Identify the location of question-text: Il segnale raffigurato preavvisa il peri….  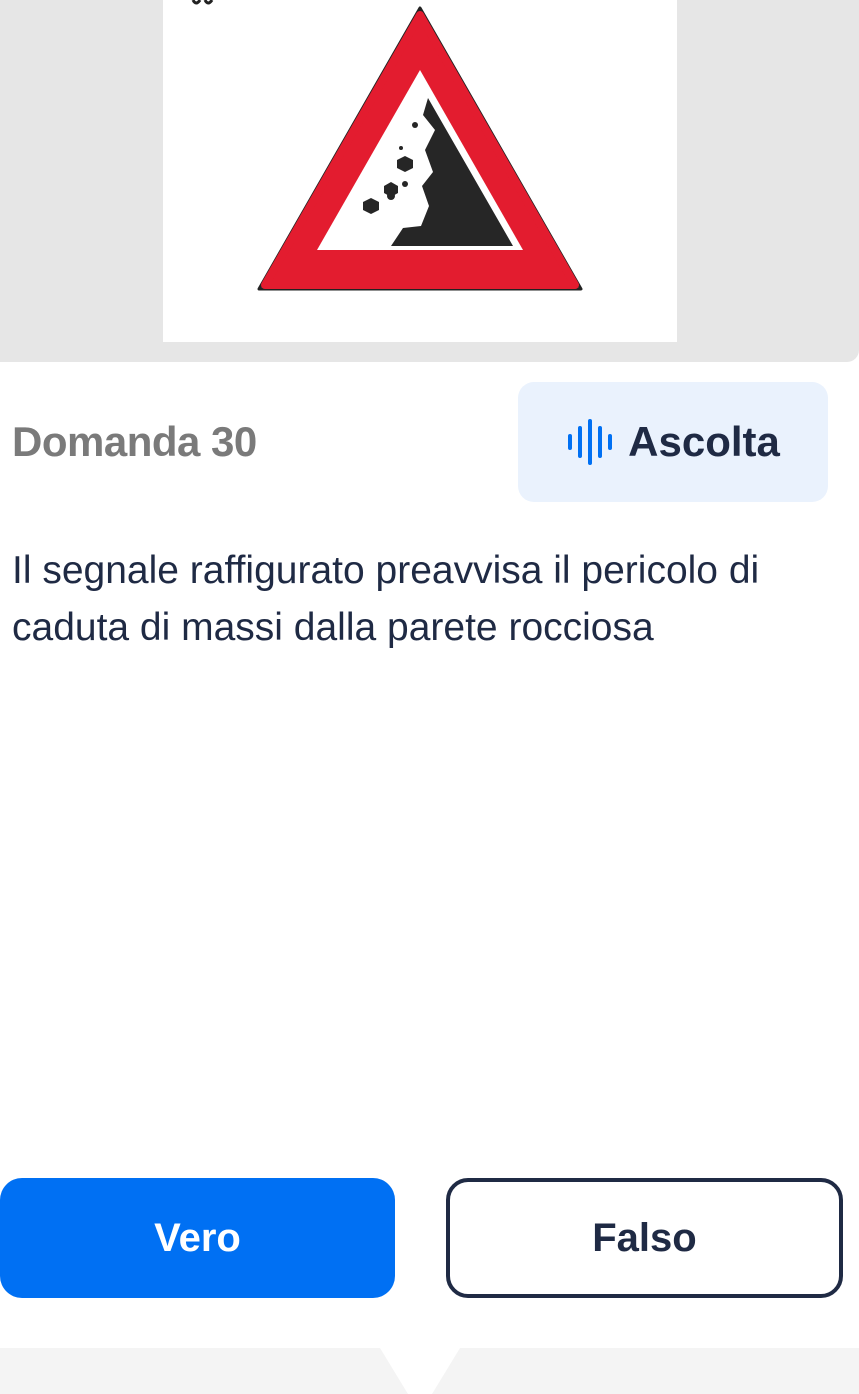
(386, 599).